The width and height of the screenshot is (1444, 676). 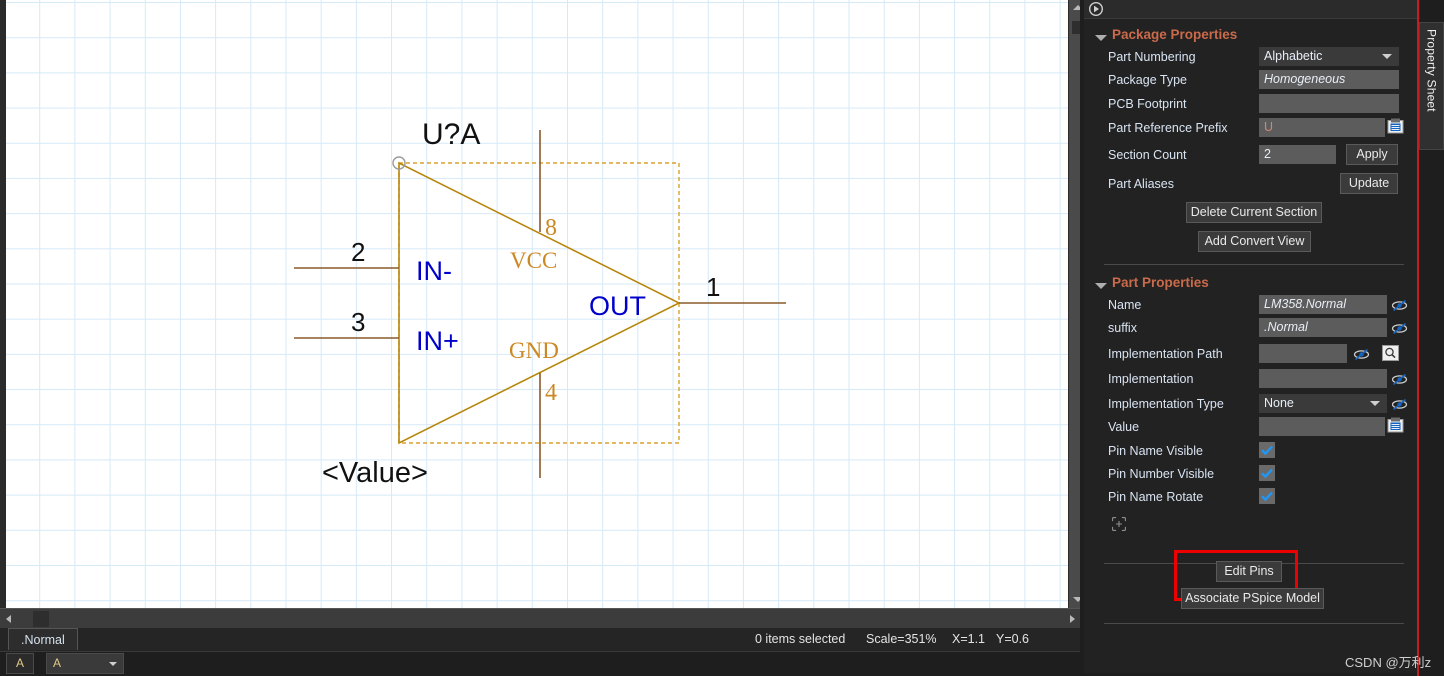 What do you see at coordinates (1152, 57) in the screenshot?
I see `label-part-numbering: Part Numbering` at bounding box center [1152, 57].